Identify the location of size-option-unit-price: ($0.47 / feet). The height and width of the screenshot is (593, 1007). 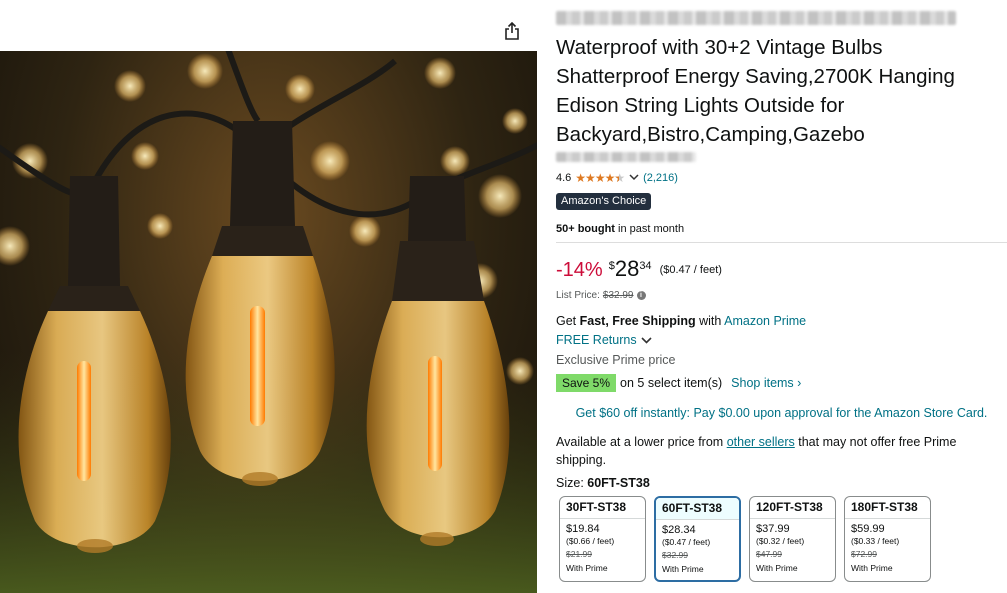
(686, 542).